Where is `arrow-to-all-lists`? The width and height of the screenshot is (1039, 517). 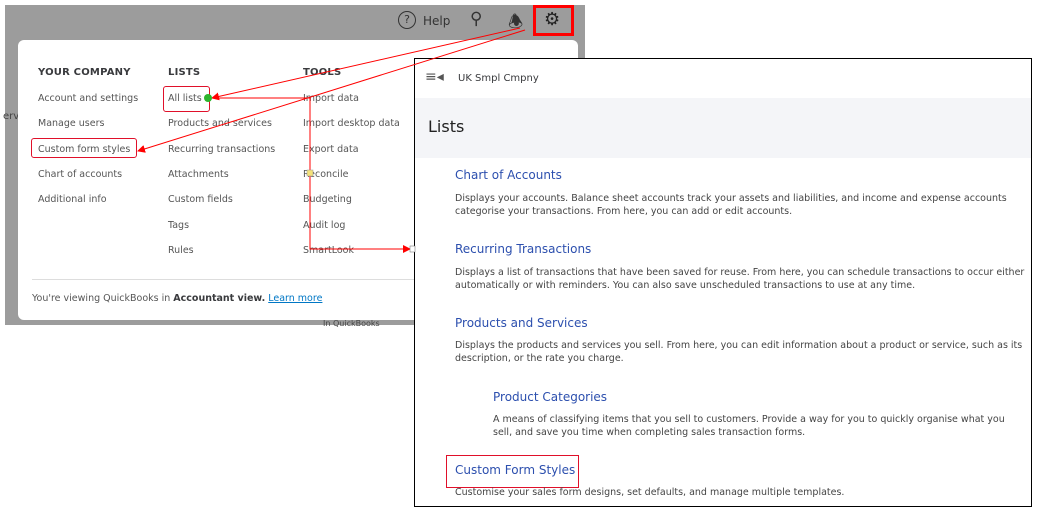
arrow-to-all-lists is located at coordinates (366, 64).